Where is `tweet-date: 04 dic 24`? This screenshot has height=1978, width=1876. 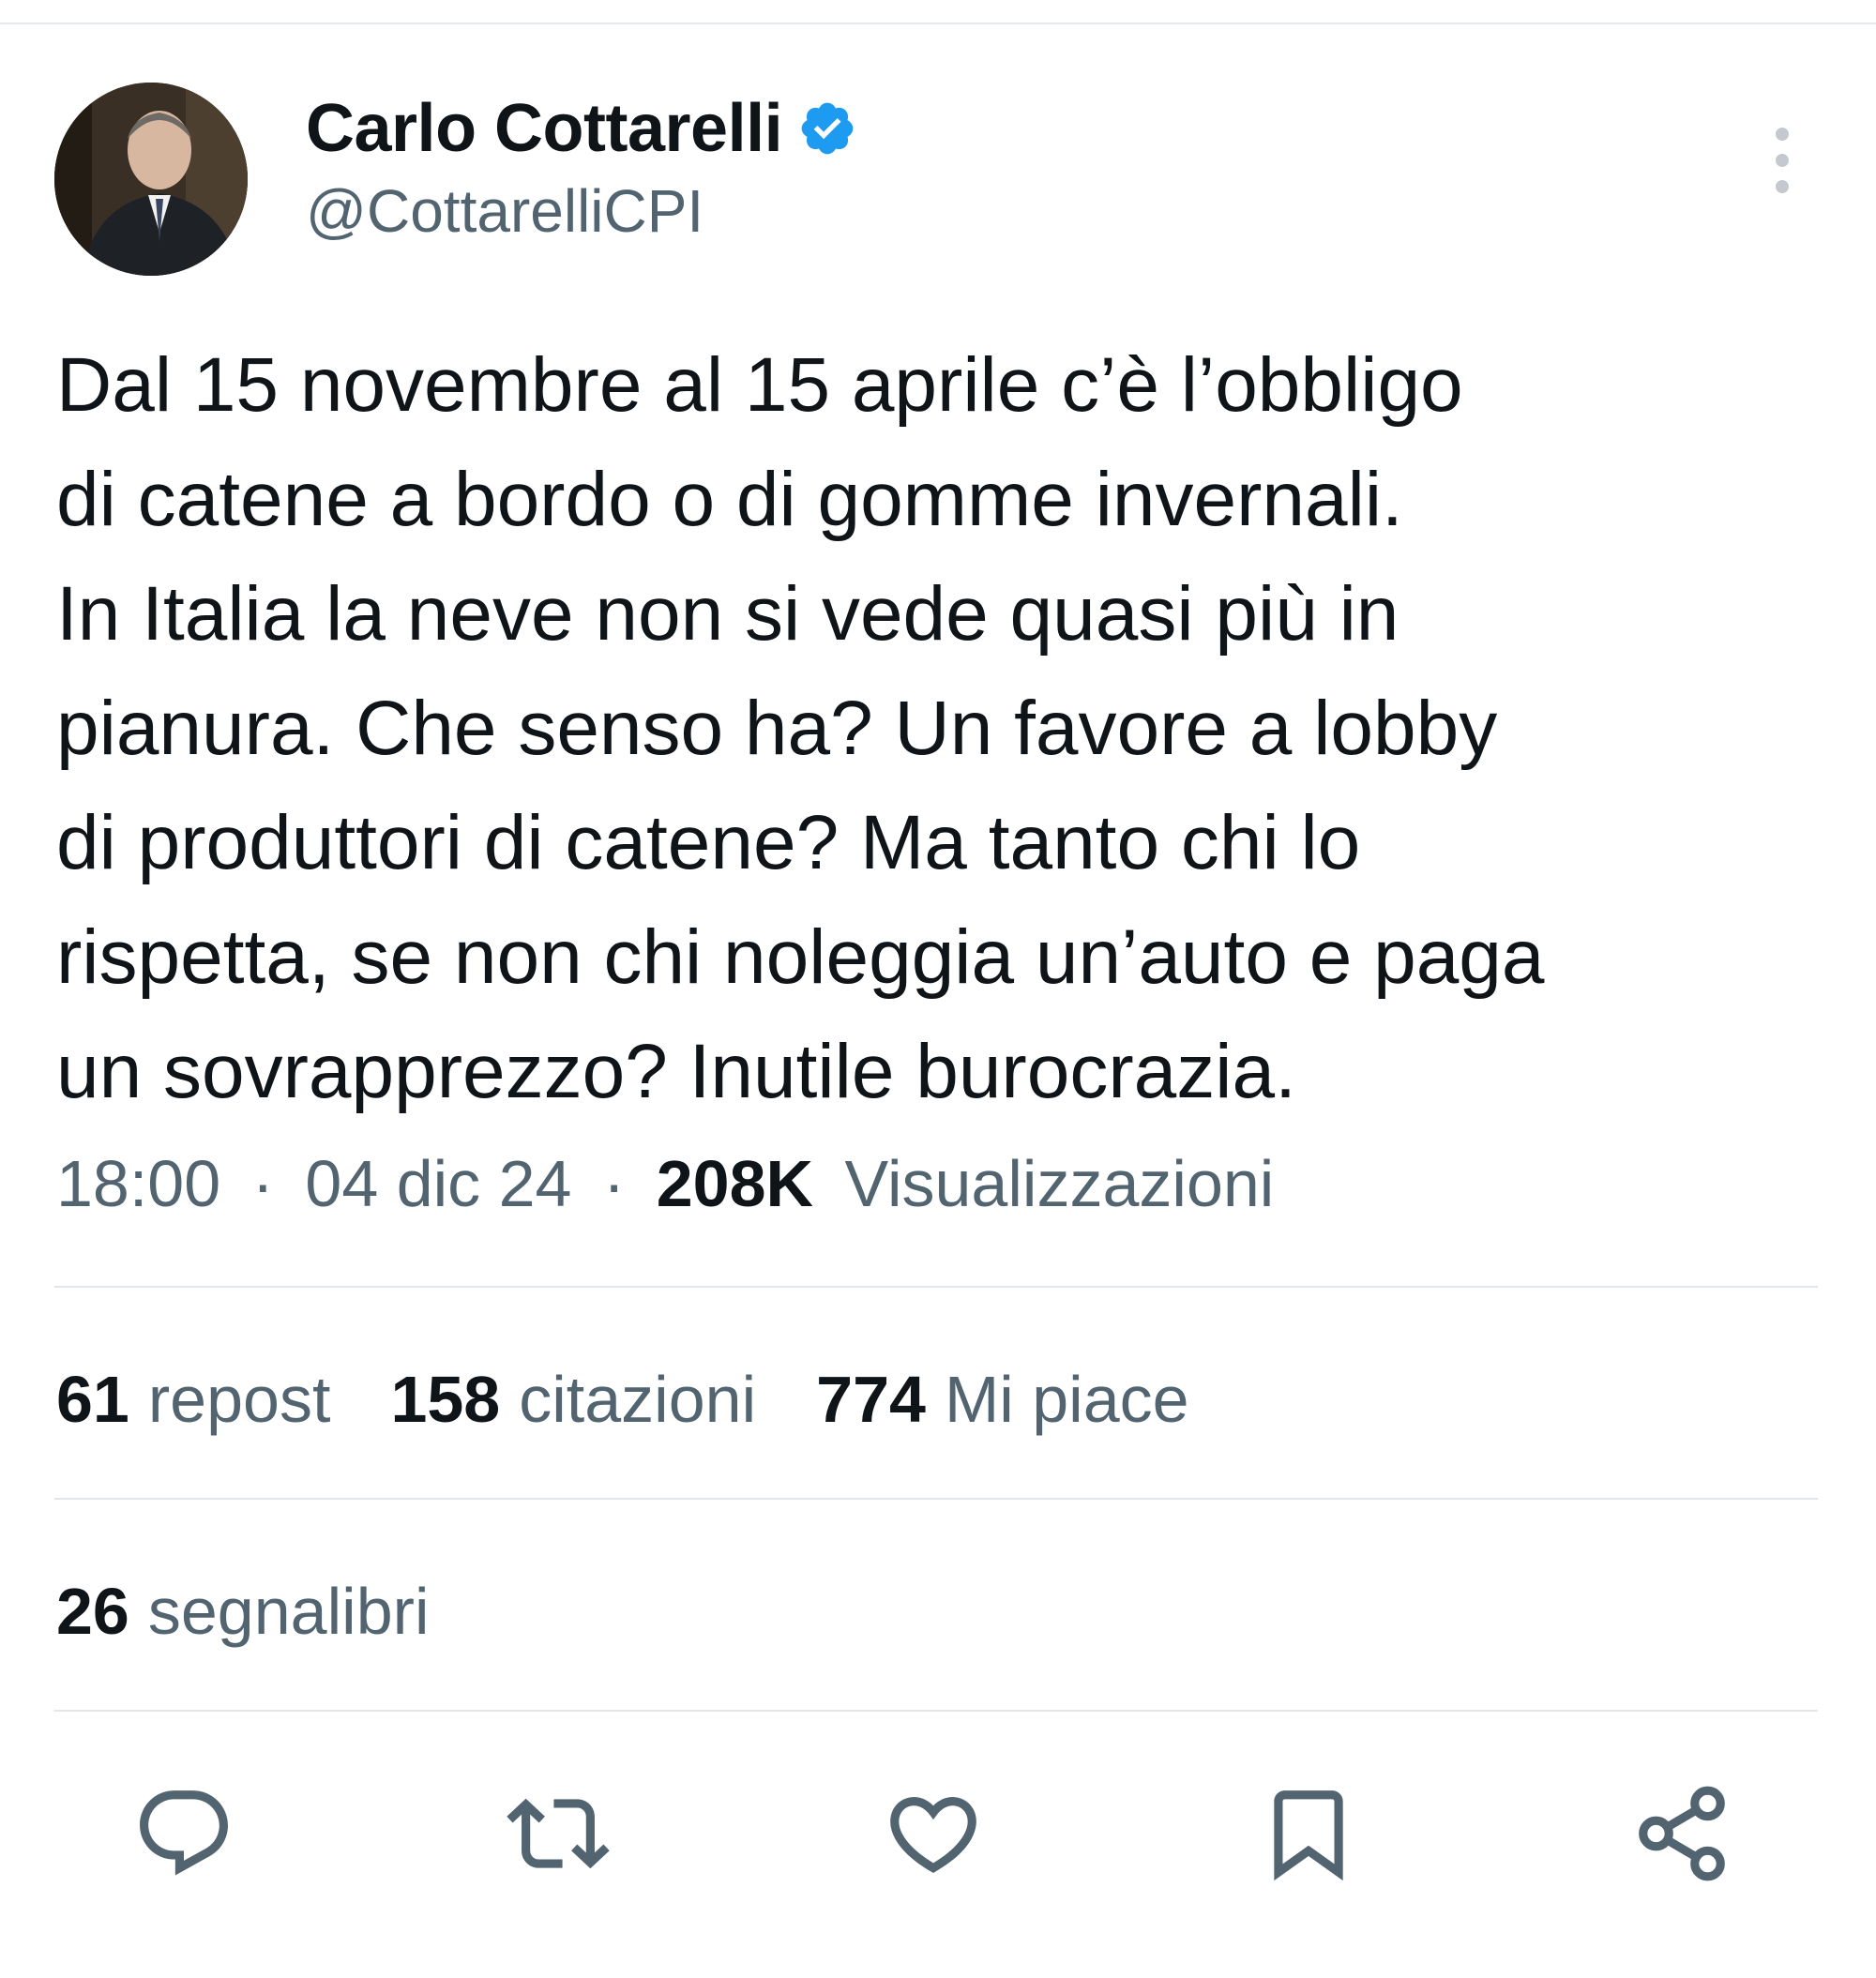 tweet-date: 04 dic 24 is located at coordinates (438, 1183).